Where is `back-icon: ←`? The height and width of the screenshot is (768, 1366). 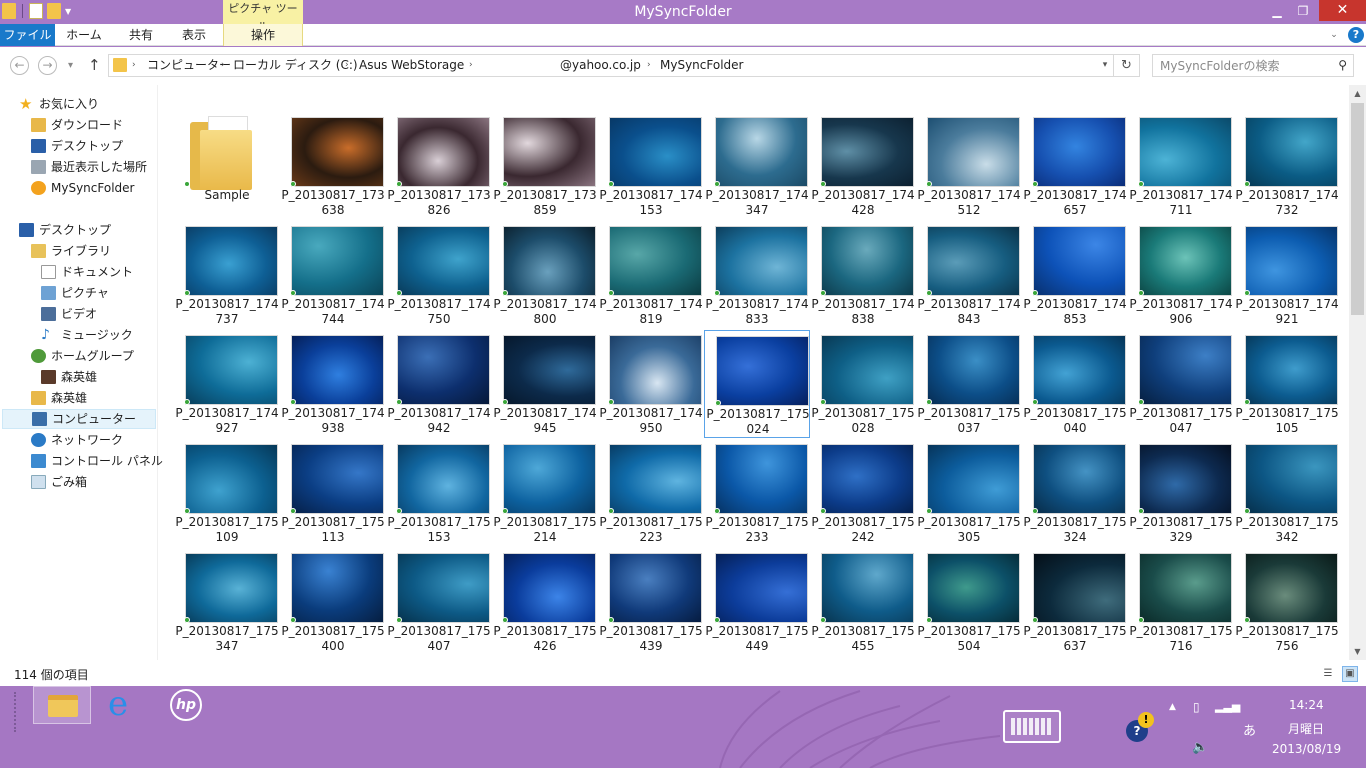 back-icon: ← is located at coordinates (19, 65).